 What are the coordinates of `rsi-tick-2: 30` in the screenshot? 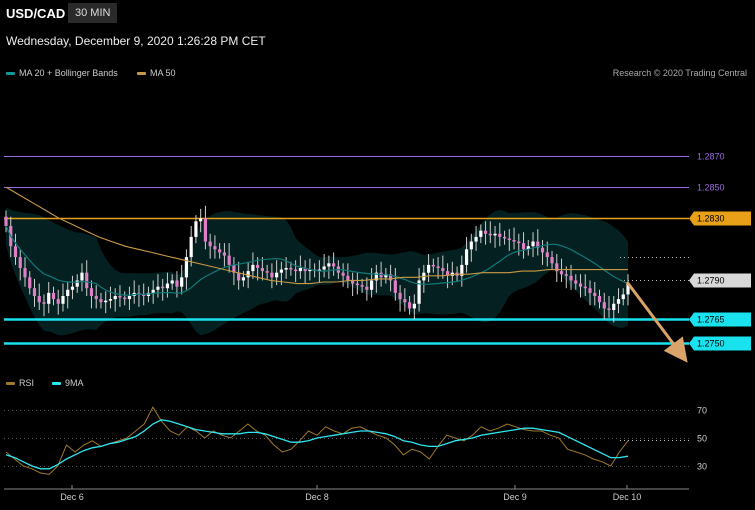 It's located at (702, 467).